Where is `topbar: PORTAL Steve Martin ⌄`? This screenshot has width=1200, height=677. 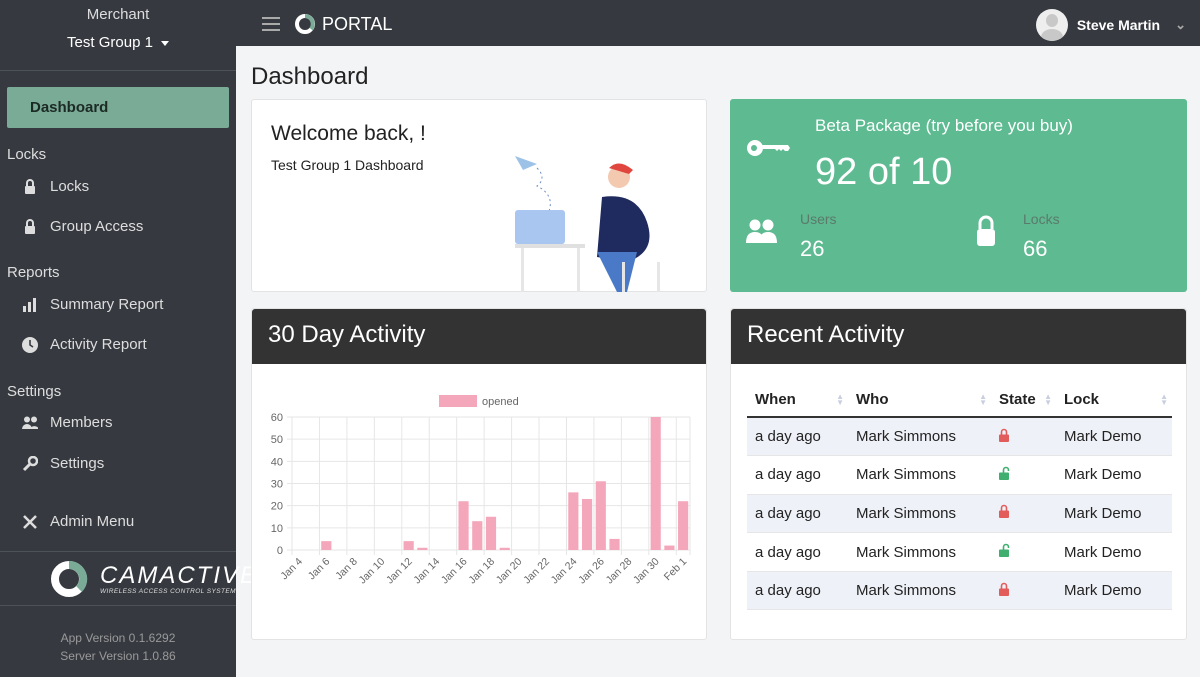 topbar: PORTAL Steve Martin ⌄ is located at coordinates (718, 23).